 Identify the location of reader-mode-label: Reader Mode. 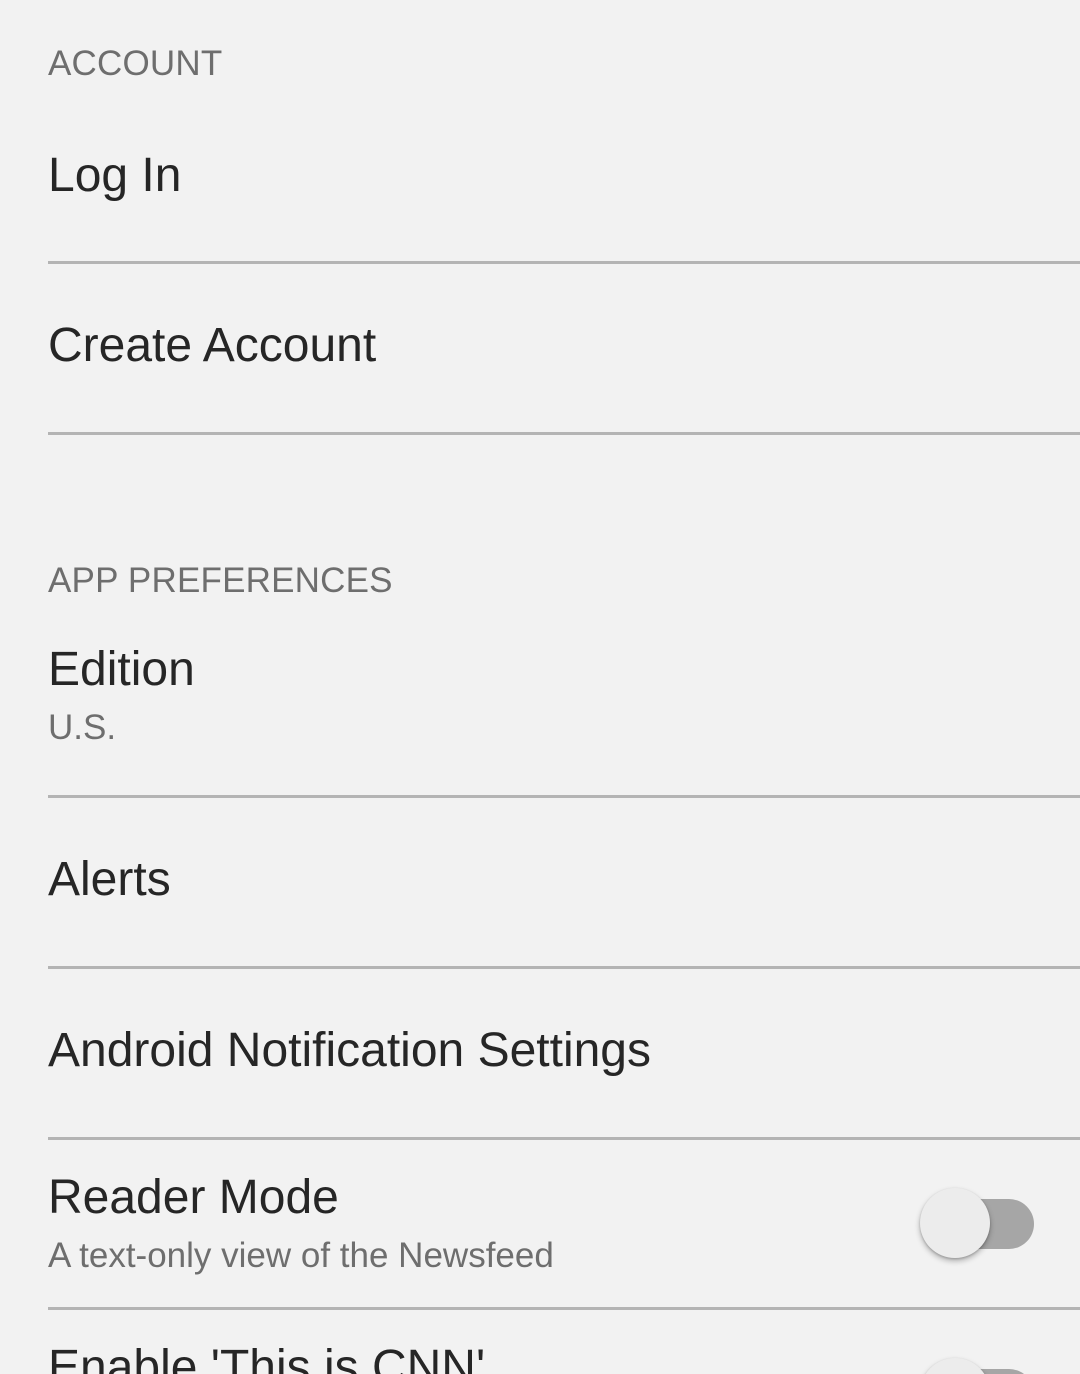
(193, 1197).